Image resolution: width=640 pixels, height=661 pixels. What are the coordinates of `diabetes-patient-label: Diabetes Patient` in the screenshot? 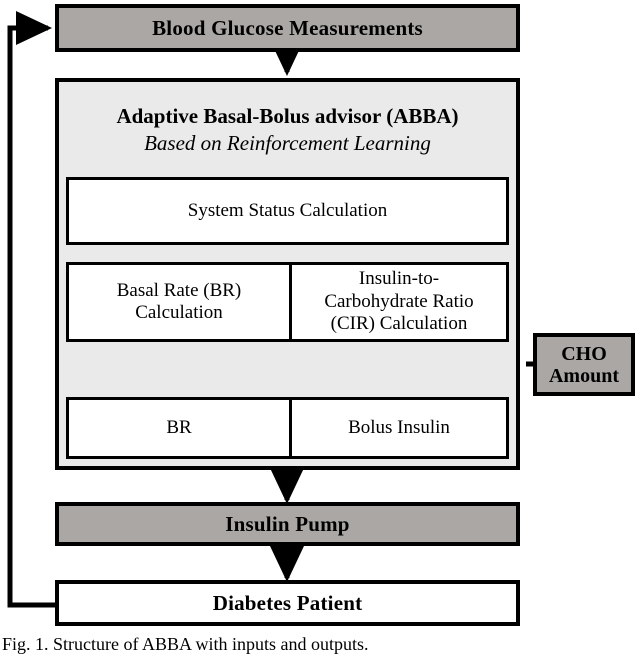 It's located at (287, 602).